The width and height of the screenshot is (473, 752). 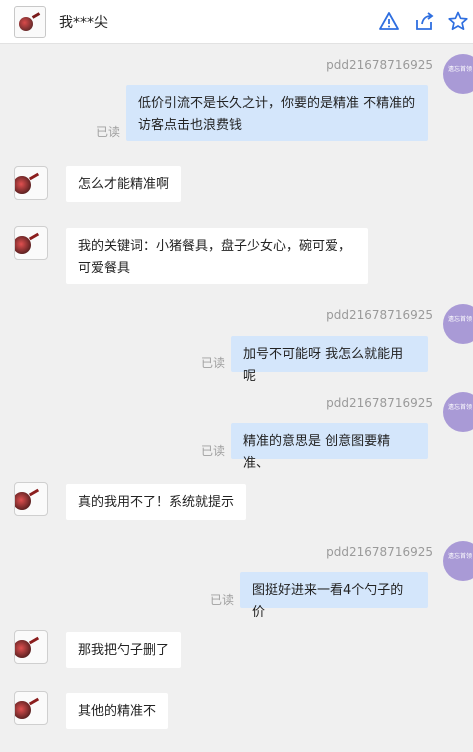 What do you see at coordinates (117, 711) in the screenshot?
I see `message-bubble-incoming: 其他的精准不` at bounding box center [117, 711].